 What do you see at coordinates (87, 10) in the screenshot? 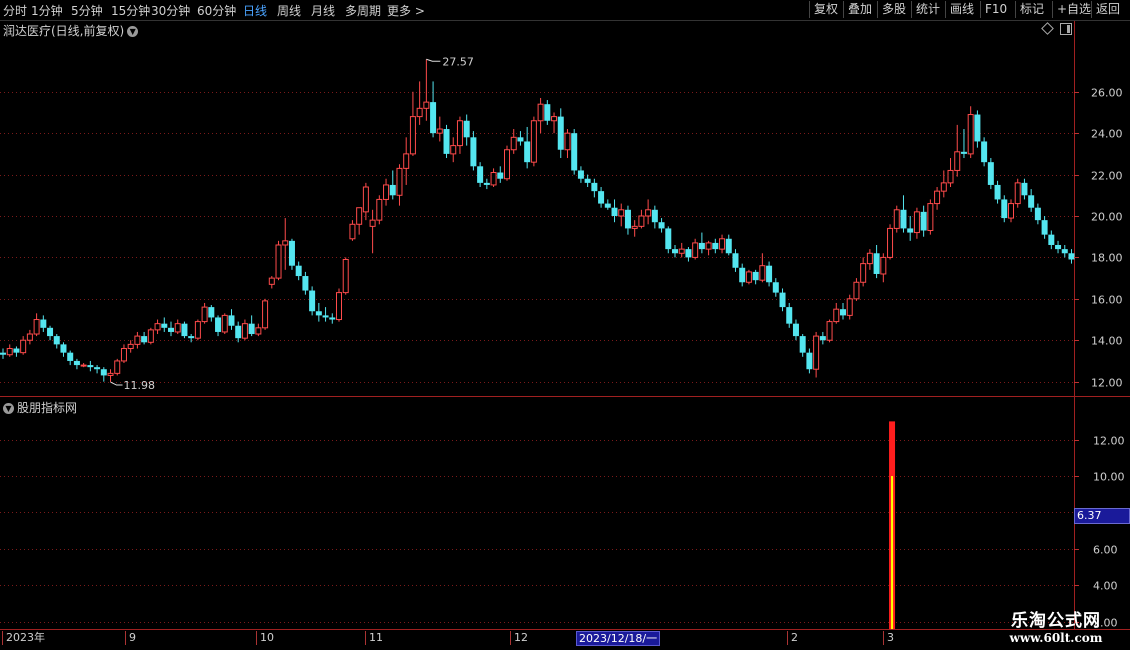
I see `period-tab-2: 5分钟` at bounding box center [87, 10].